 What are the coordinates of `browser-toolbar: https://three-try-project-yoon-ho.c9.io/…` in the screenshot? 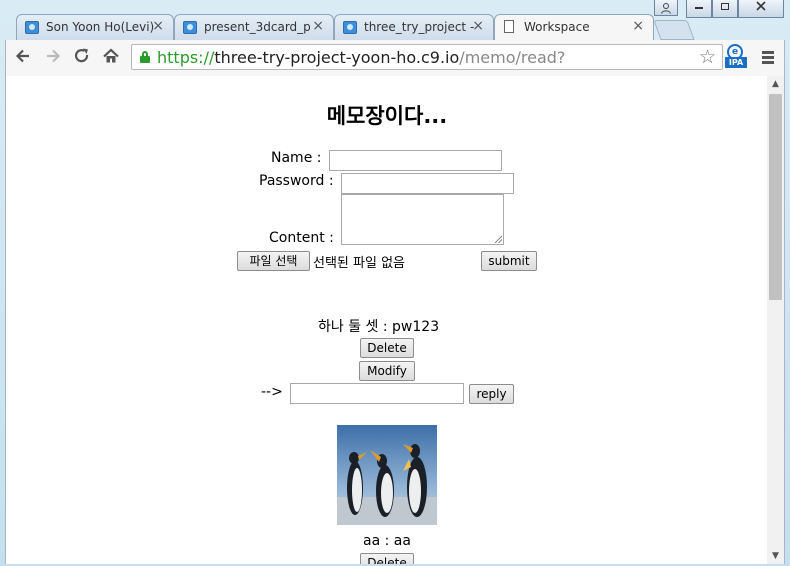 It's located at (395, 58).